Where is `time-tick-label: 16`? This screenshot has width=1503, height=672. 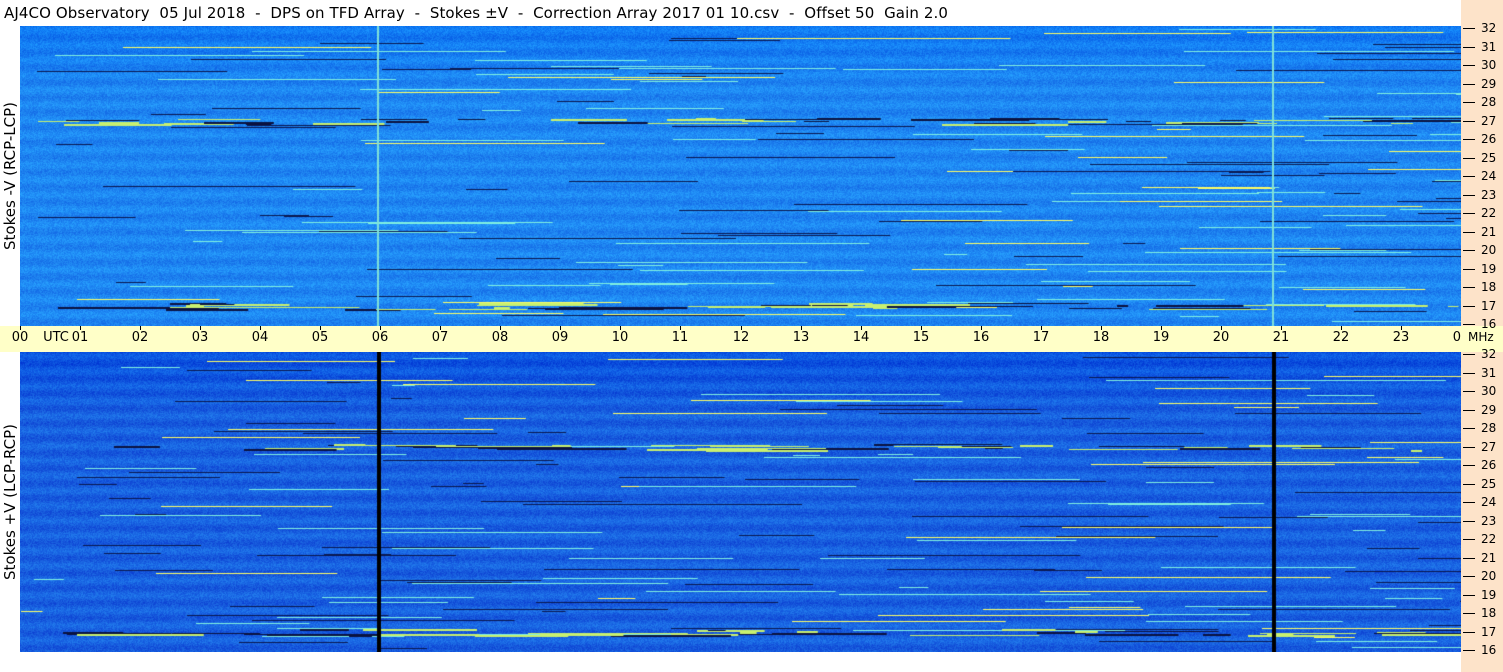
time-tick-label: 16 is located at coordinates (981, 337).